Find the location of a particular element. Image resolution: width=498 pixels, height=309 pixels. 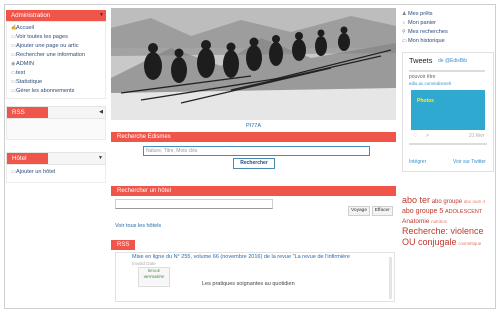

rss-item-snippet: Les pratiques soignantes au quotidien is located at coordinates (248, 284).